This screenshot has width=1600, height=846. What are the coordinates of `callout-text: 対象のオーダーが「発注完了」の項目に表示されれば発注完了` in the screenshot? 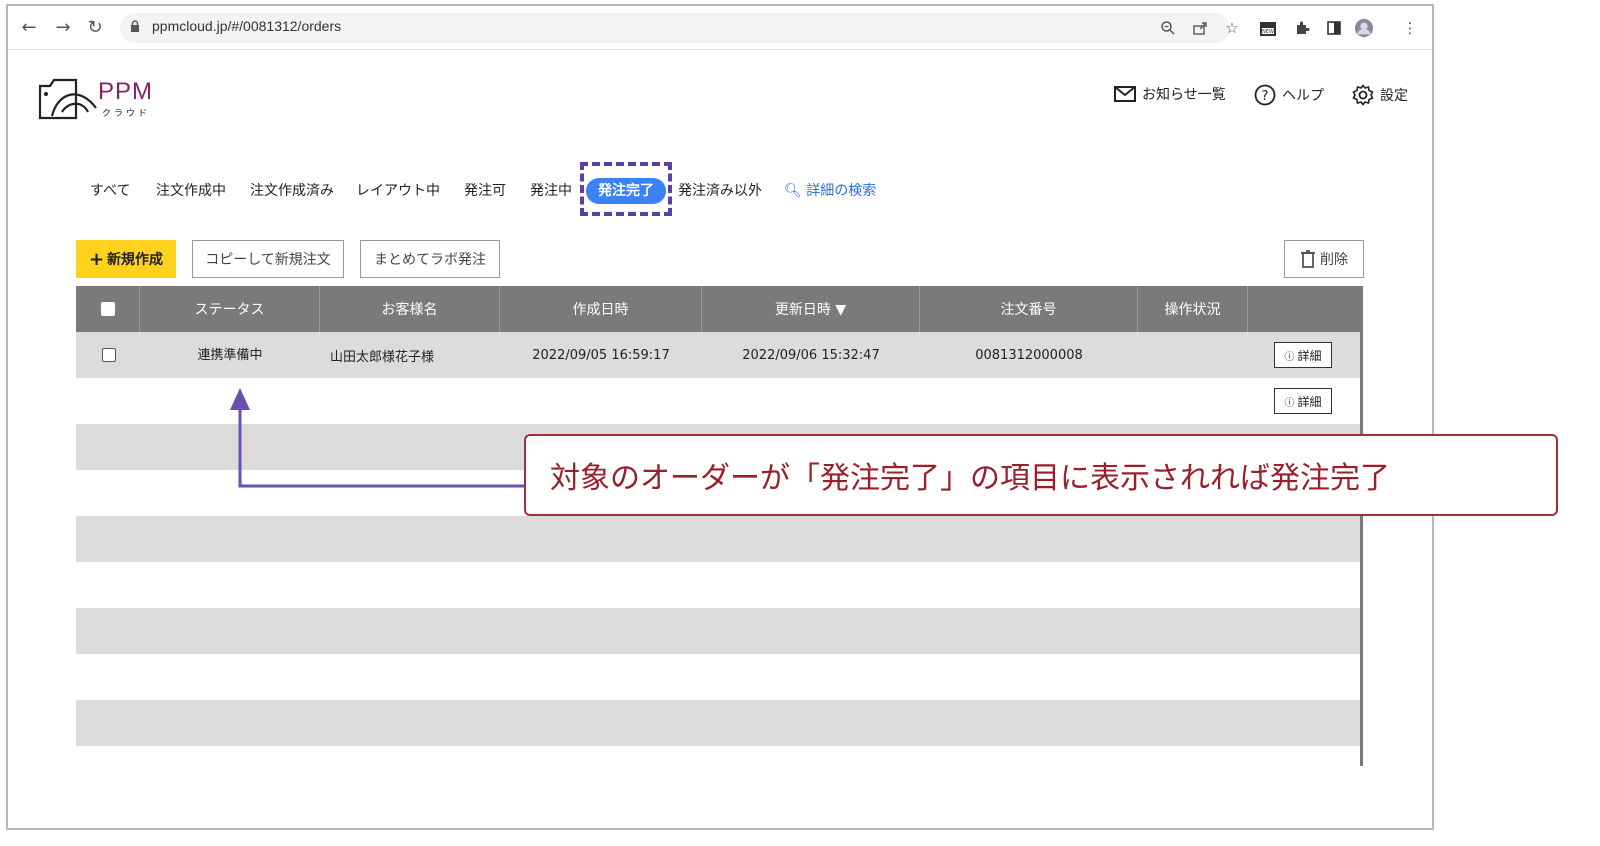 It's located at (970, 478).